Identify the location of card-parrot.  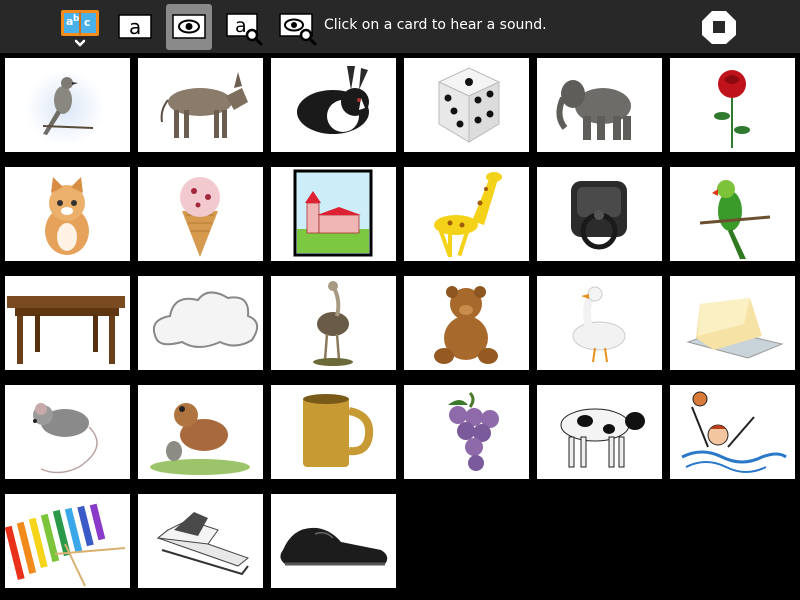
(732, 214).